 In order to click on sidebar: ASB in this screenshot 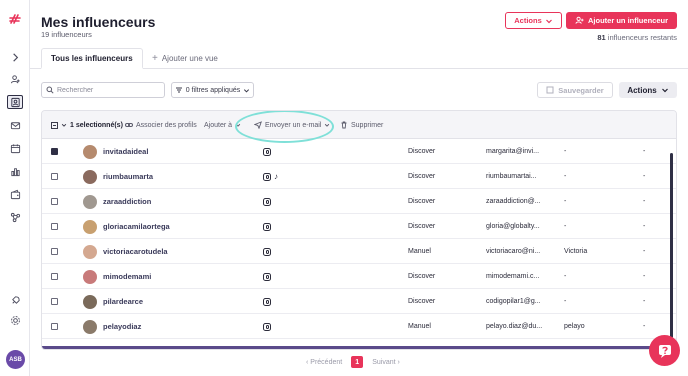, I will do `click(15, 188)`.